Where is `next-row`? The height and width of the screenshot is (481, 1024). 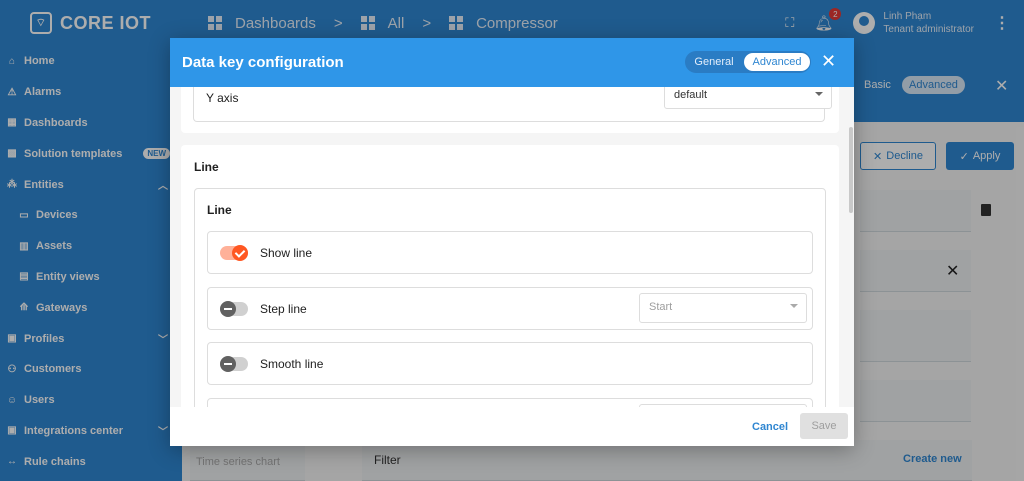
next-row is located at coordinates (510, 402).